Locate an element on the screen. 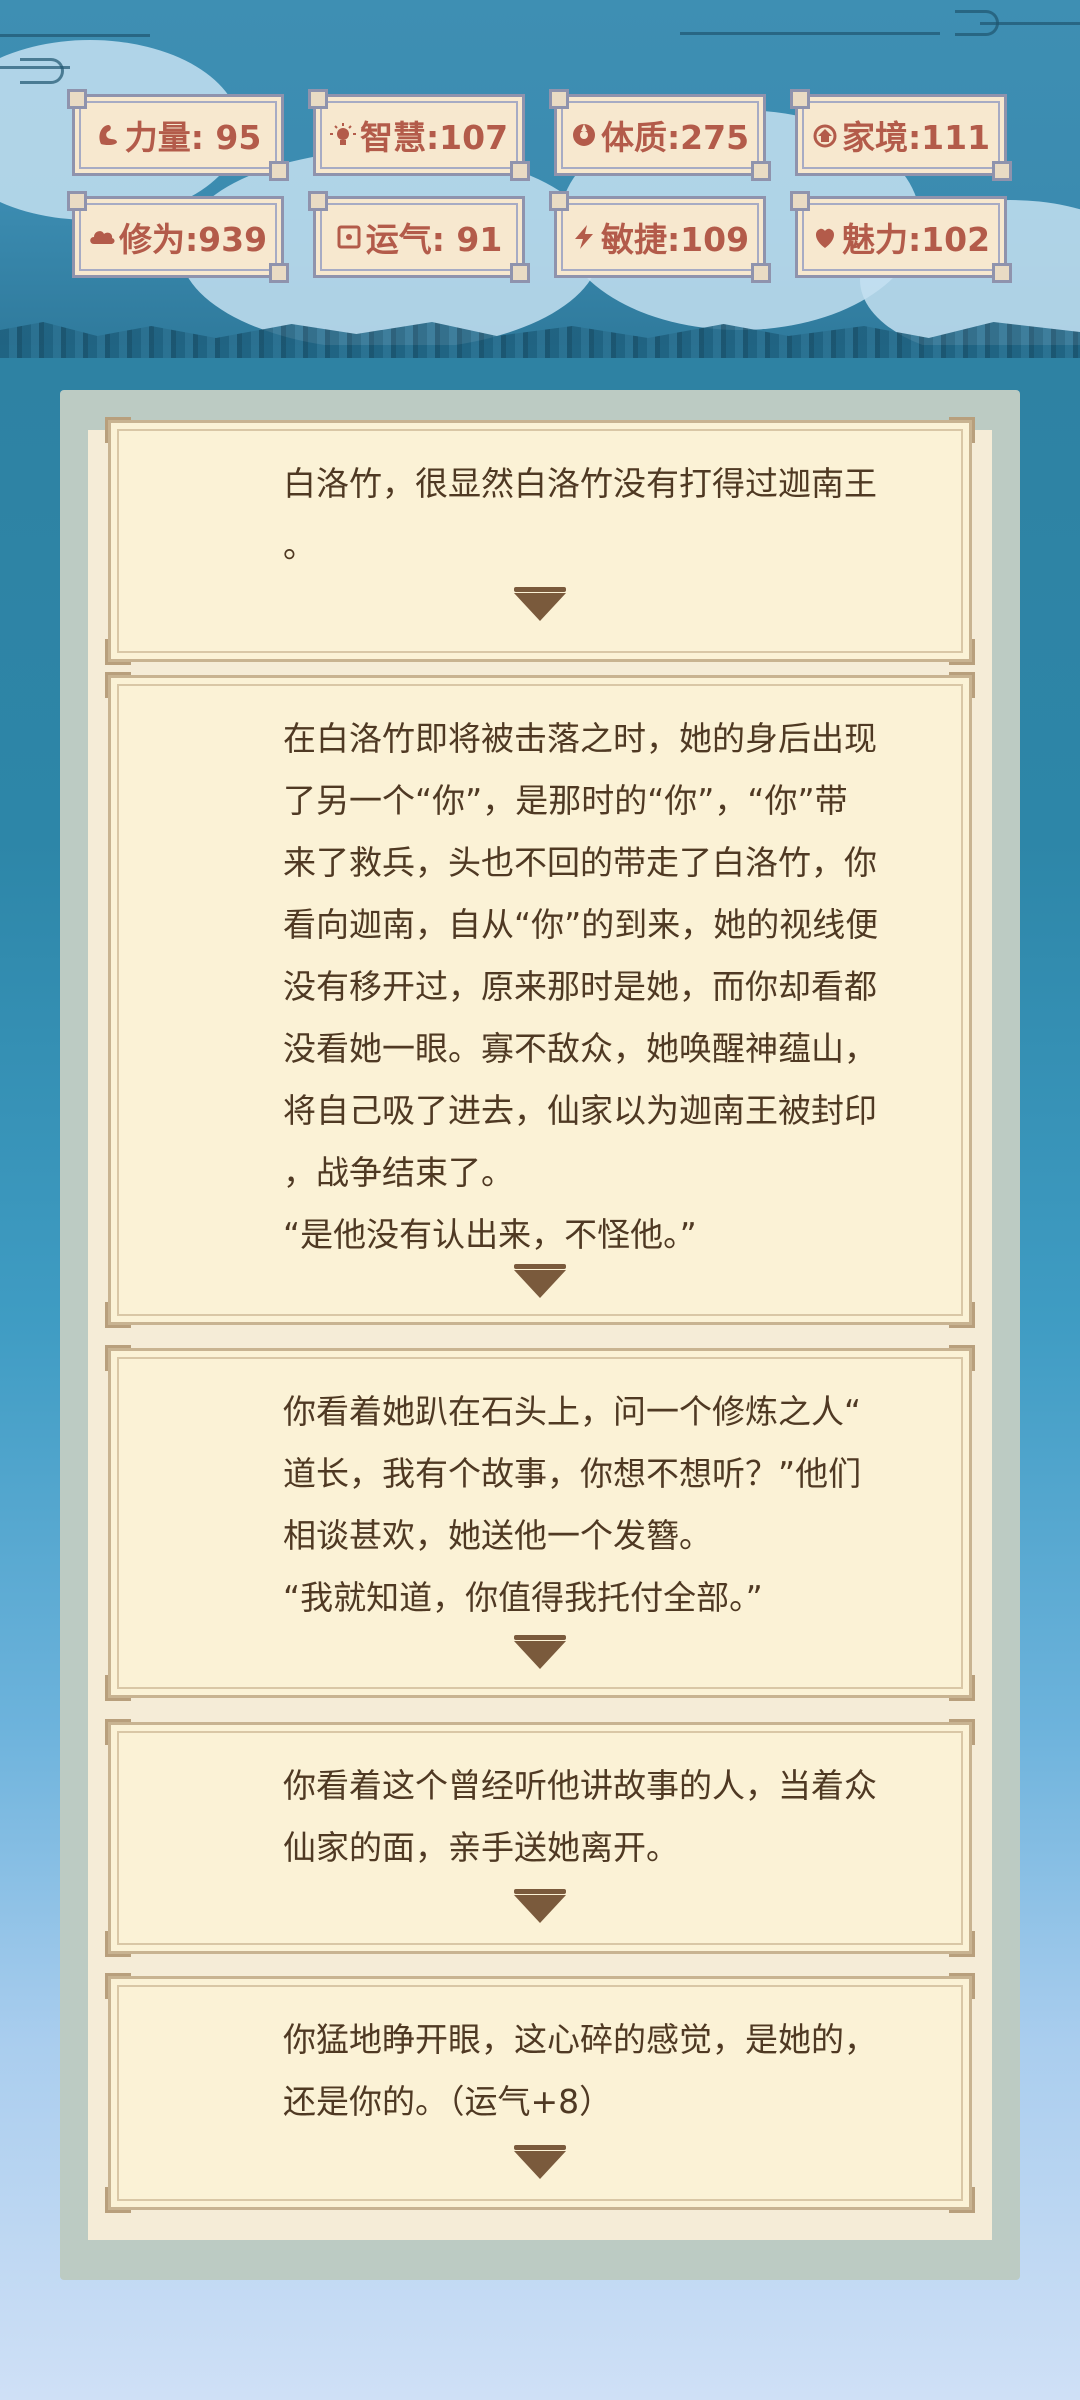 The width and height of the screenshot is (1080, 2400). stat-label: 体质:275 is located at coordinates (675, 137).